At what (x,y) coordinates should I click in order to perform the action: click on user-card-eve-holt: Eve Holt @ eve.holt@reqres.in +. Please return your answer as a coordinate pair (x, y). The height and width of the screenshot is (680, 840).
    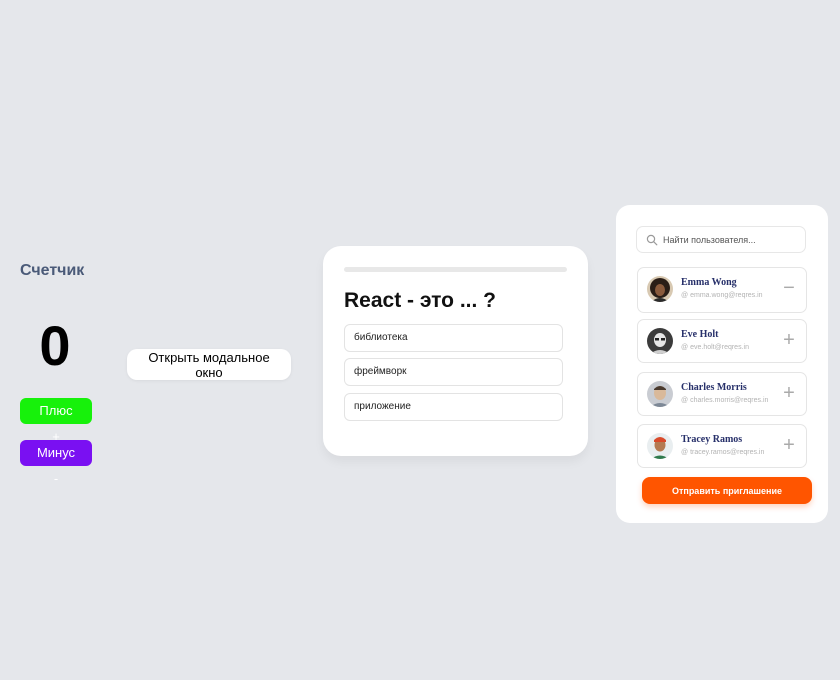
    Looking at the image, I should click on (722, 341).